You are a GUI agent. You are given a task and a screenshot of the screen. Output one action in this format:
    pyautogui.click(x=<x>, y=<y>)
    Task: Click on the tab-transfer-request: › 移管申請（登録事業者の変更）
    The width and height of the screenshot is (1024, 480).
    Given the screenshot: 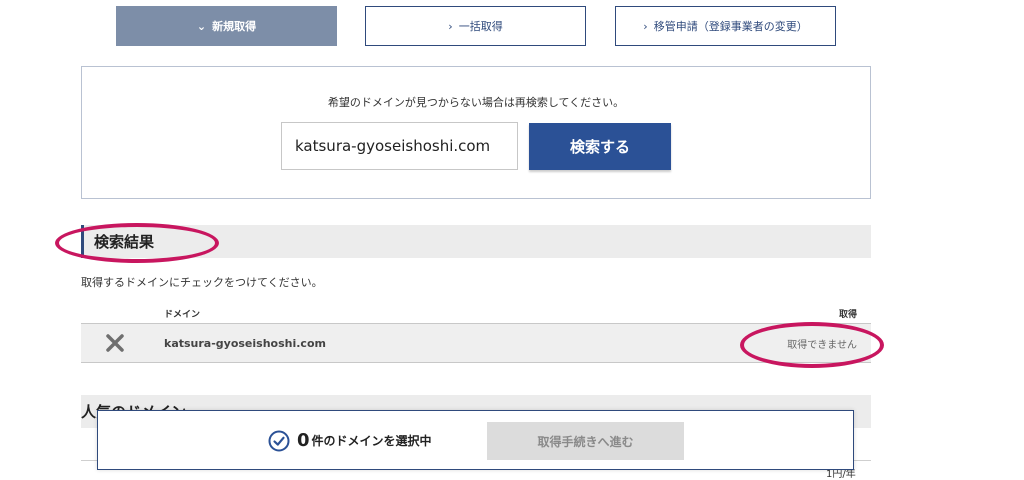 What is the action you would take?
    pyautogui.click(x=725, y=26)
    